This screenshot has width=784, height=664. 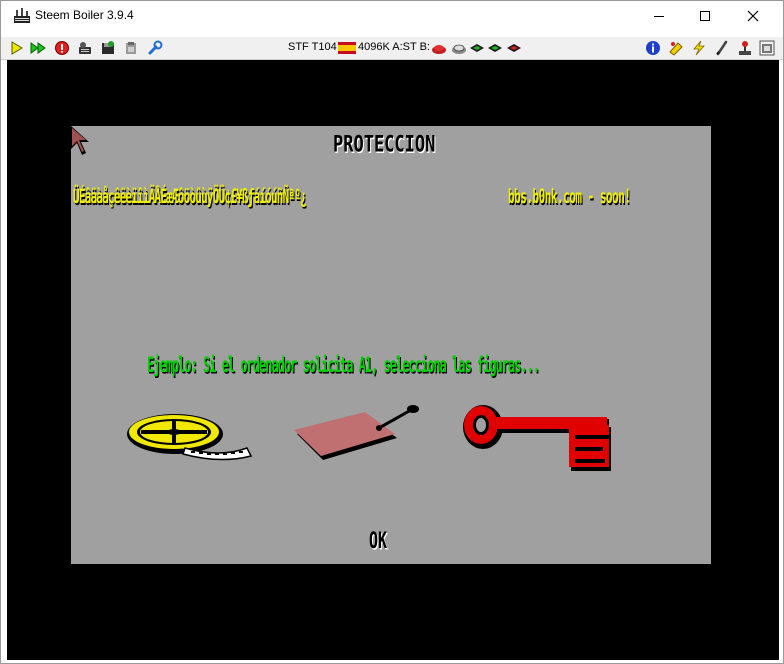 What do you see at coordinates (722, 48) in the screenshot?
I see `options-pencil-icon` at bounding box center [722, 48].